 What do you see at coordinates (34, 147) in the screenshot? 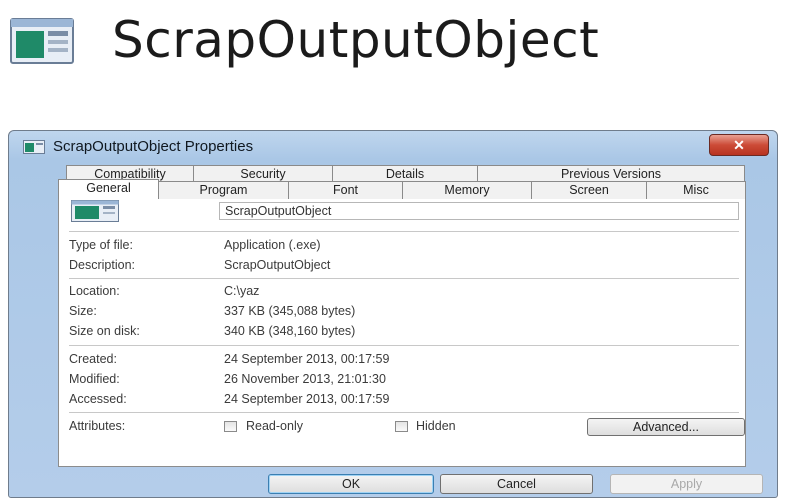
I see `app-window-icon` at bounding box center [34, 147].